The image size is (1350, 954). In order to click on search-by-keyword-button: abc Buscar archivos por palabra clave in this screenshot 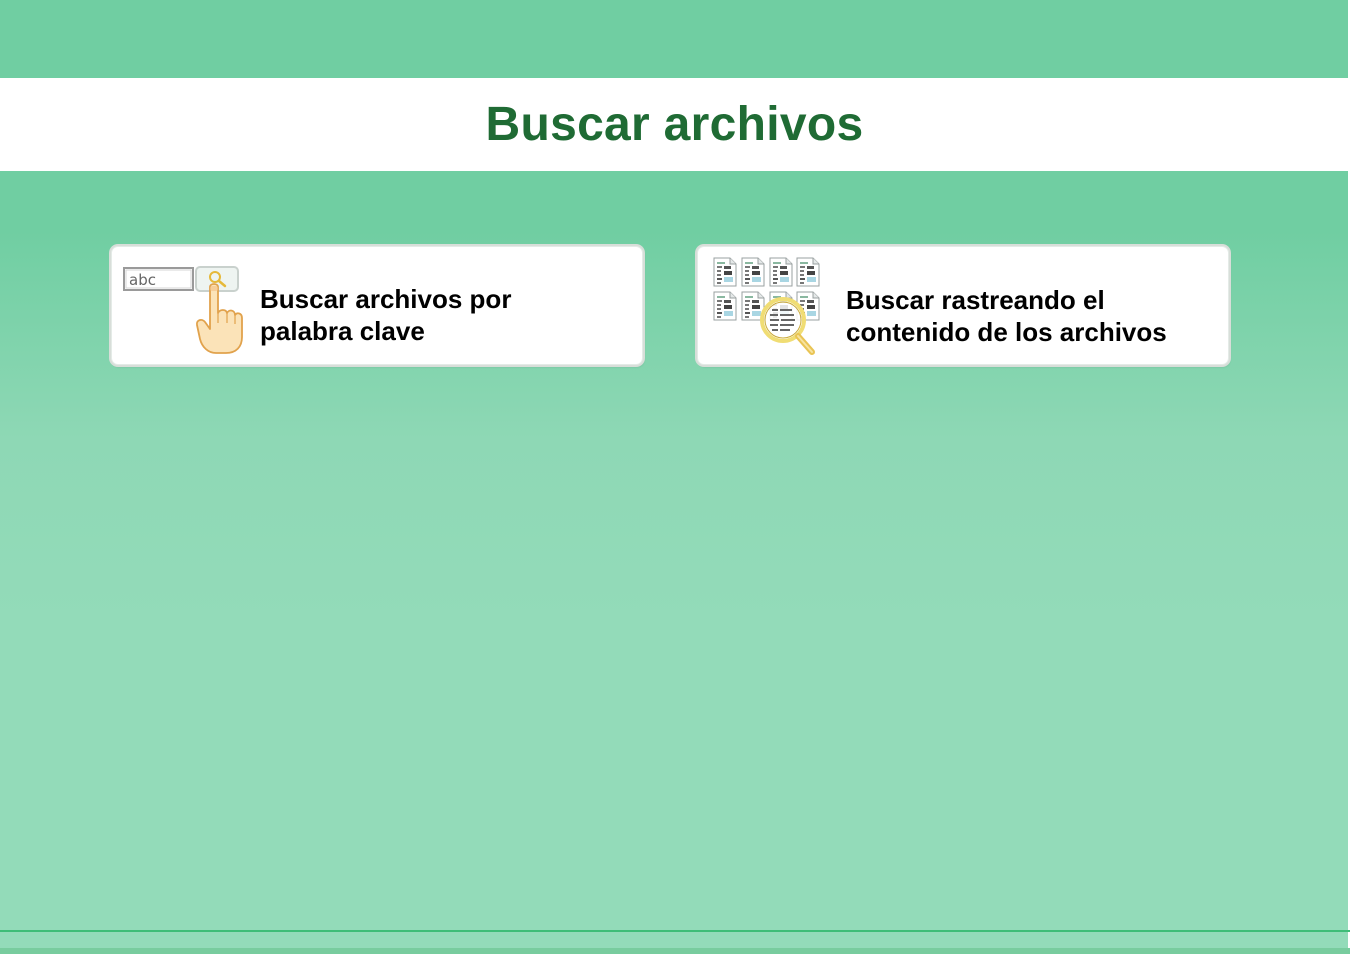, I will do `click(377, 305)`.